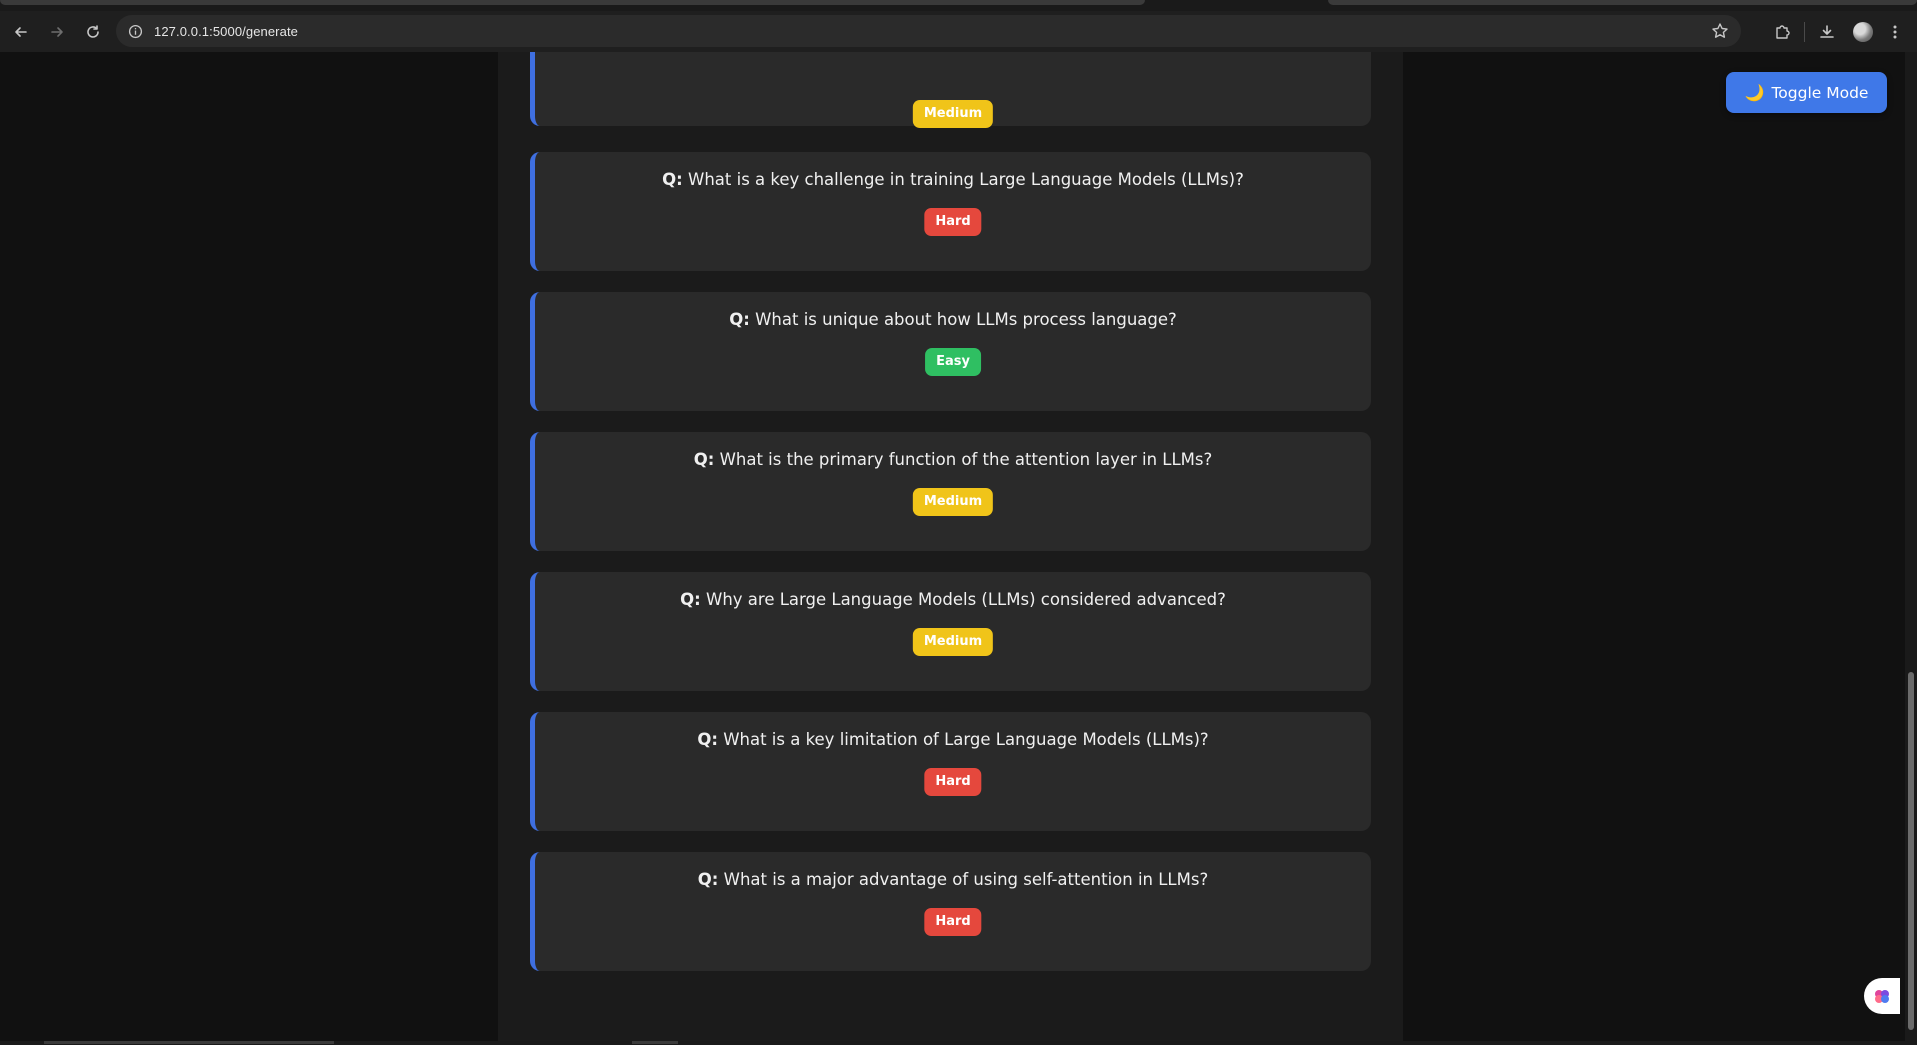  I want to click on assistant-widget, so click(1882, 996).